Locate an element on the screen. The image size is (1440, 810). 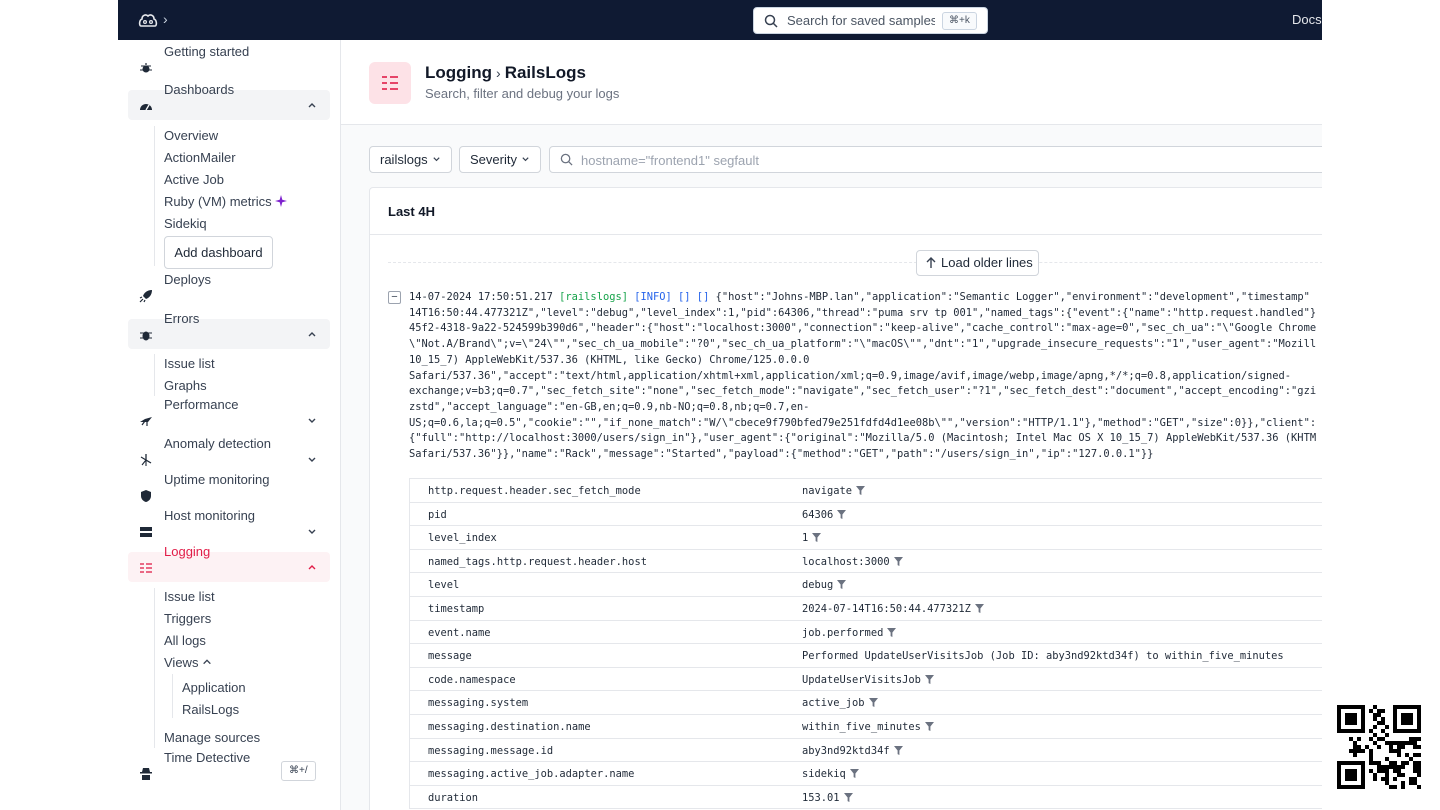
source-select: railslogs is located at coordinates (410, 159).